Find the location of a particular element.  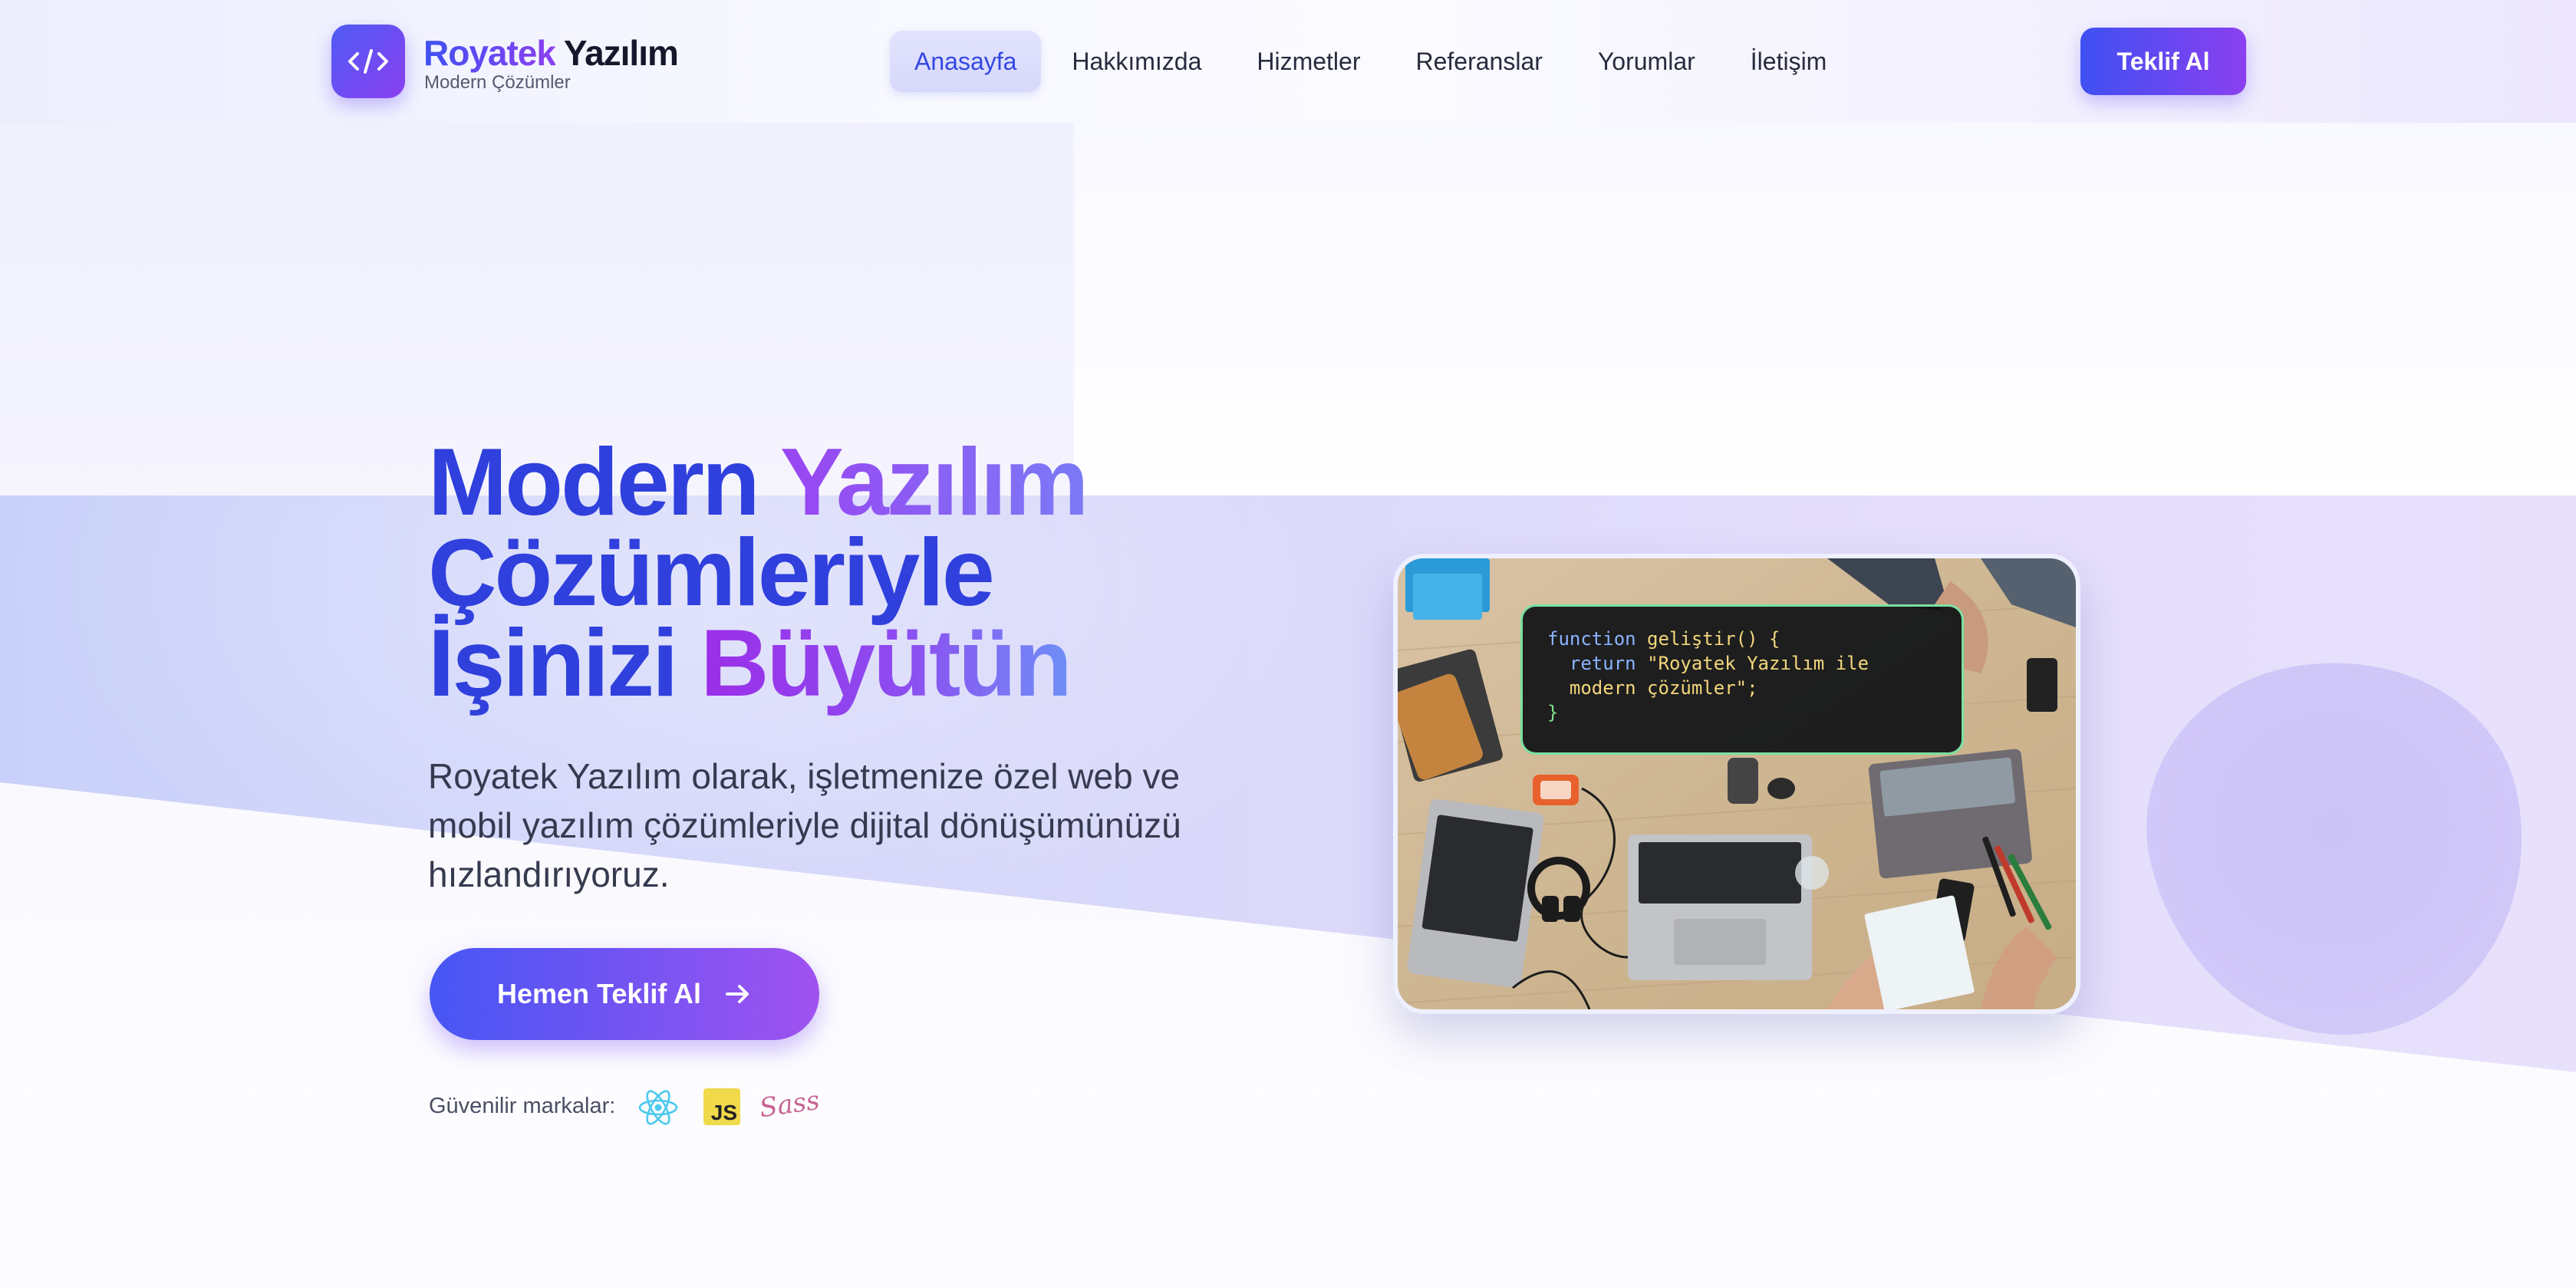

brand-name-part1: Royatek is located at coordinates (489, 53).